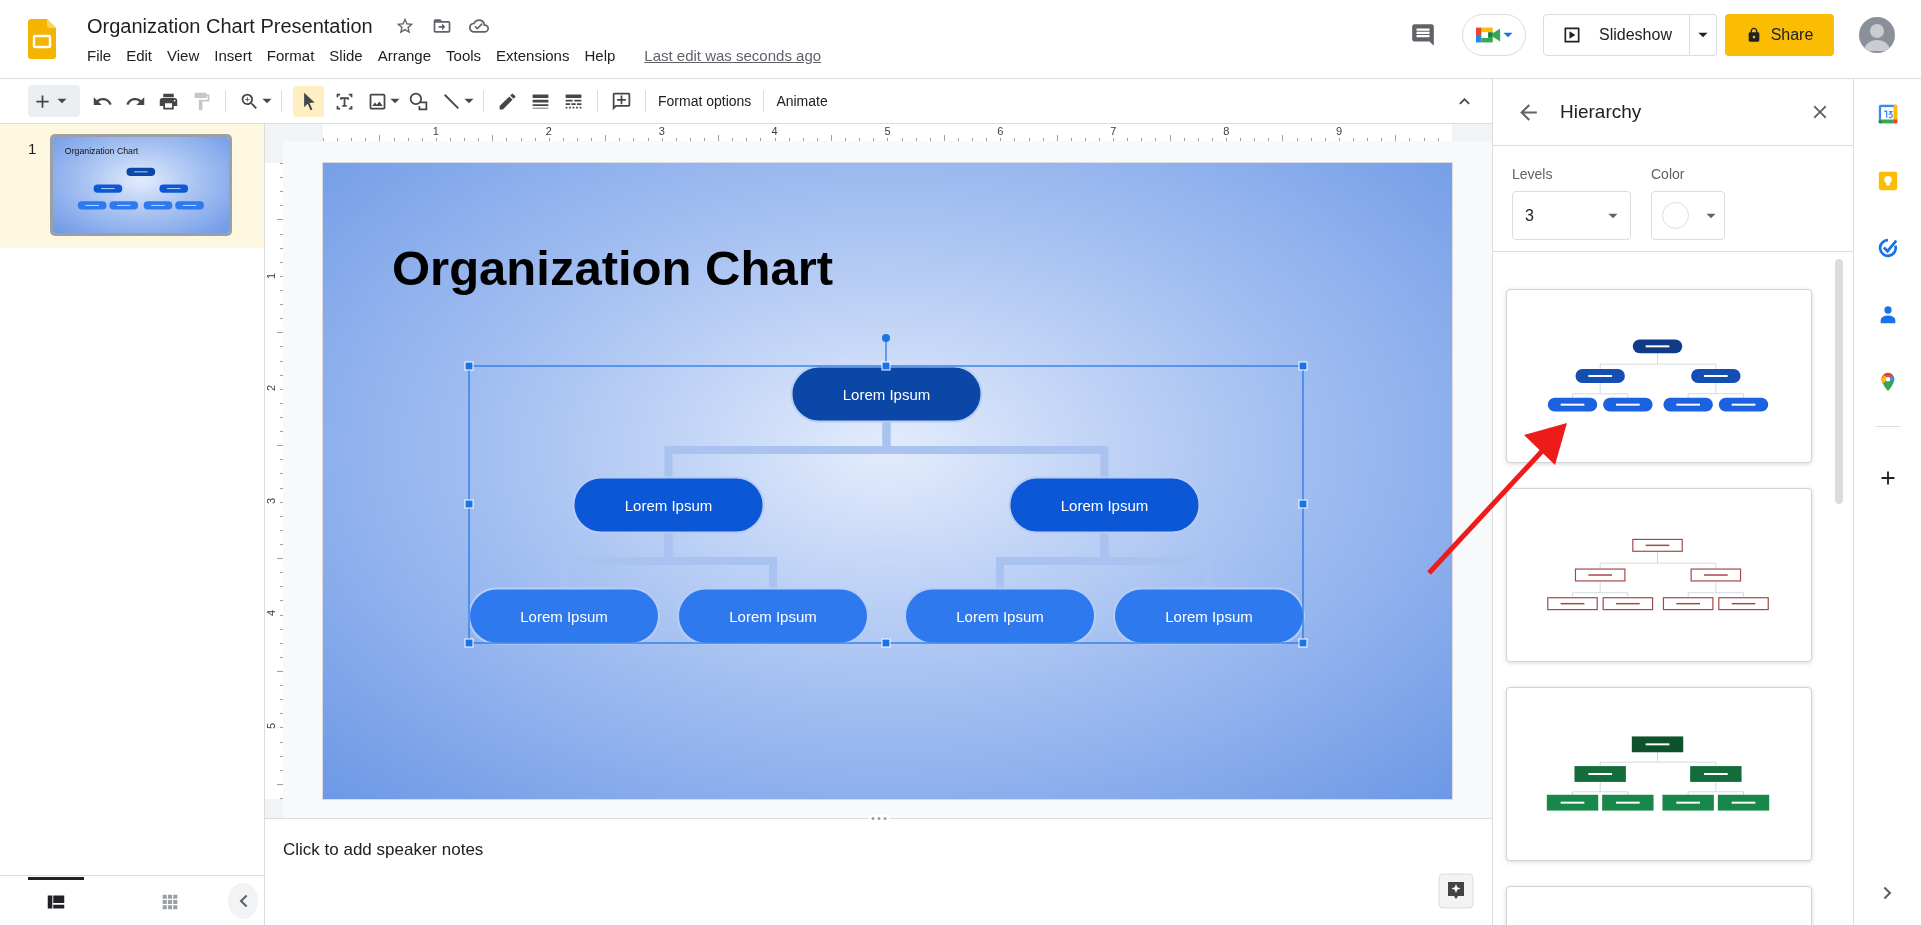 This screenshot has width=1921, height=925. What do you see at coordinates (478, 26) in the screenshot?
I see `cloud-check-icon` at bounding box center [478, 26].